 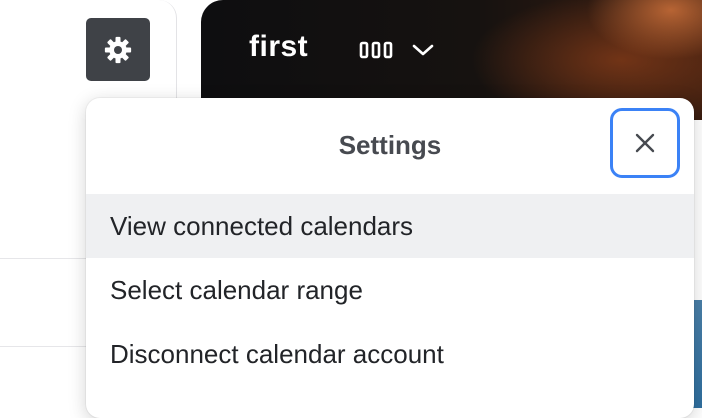 I want to click on popover-title: Settings, so click(x=390, y=145).